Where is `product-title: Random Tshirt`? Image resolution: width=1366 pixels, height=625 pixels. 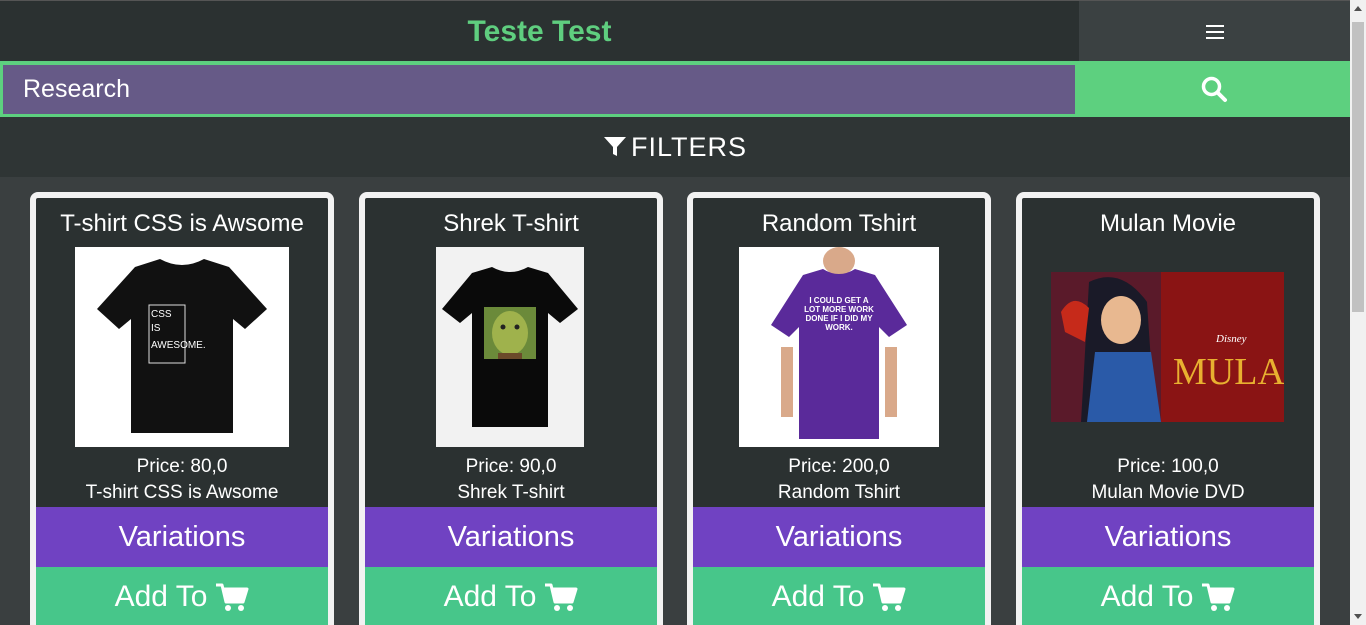
product-title: Random Tshirt is located at coordinates (839, 223).